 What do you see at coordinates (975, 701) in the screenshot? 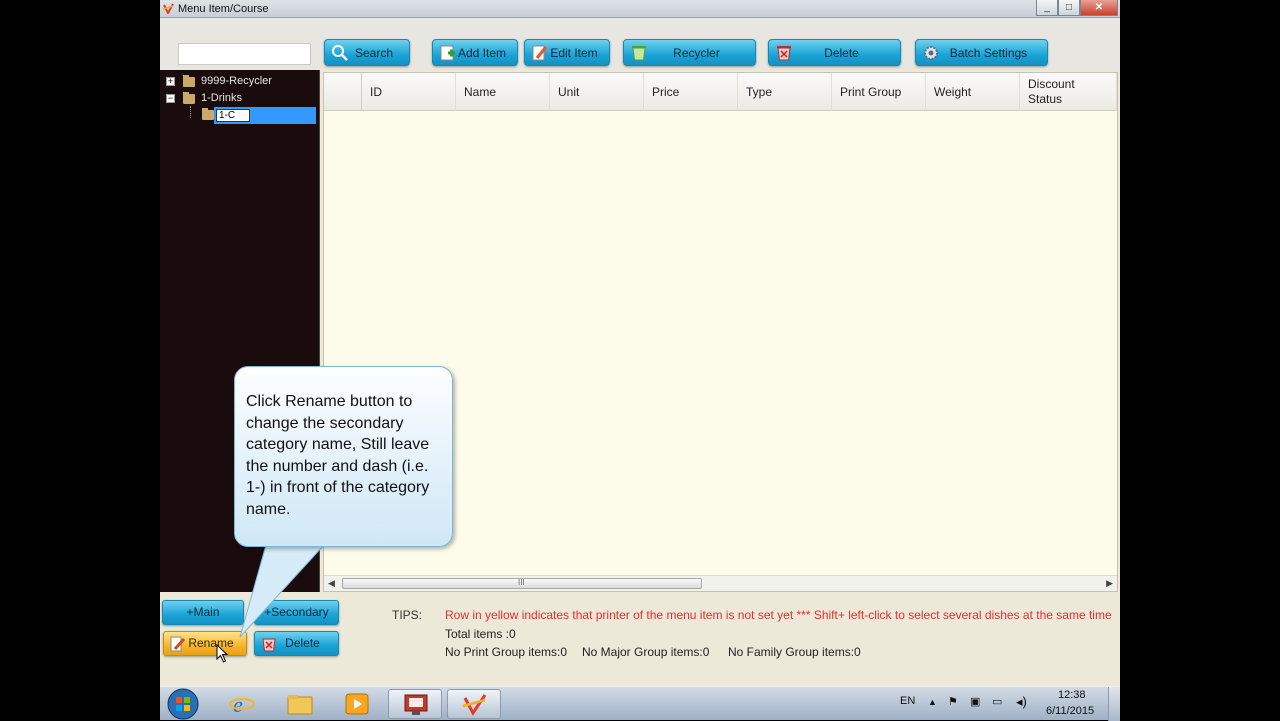
I see `device-icon: ▣` at bounding box center [975, 701].